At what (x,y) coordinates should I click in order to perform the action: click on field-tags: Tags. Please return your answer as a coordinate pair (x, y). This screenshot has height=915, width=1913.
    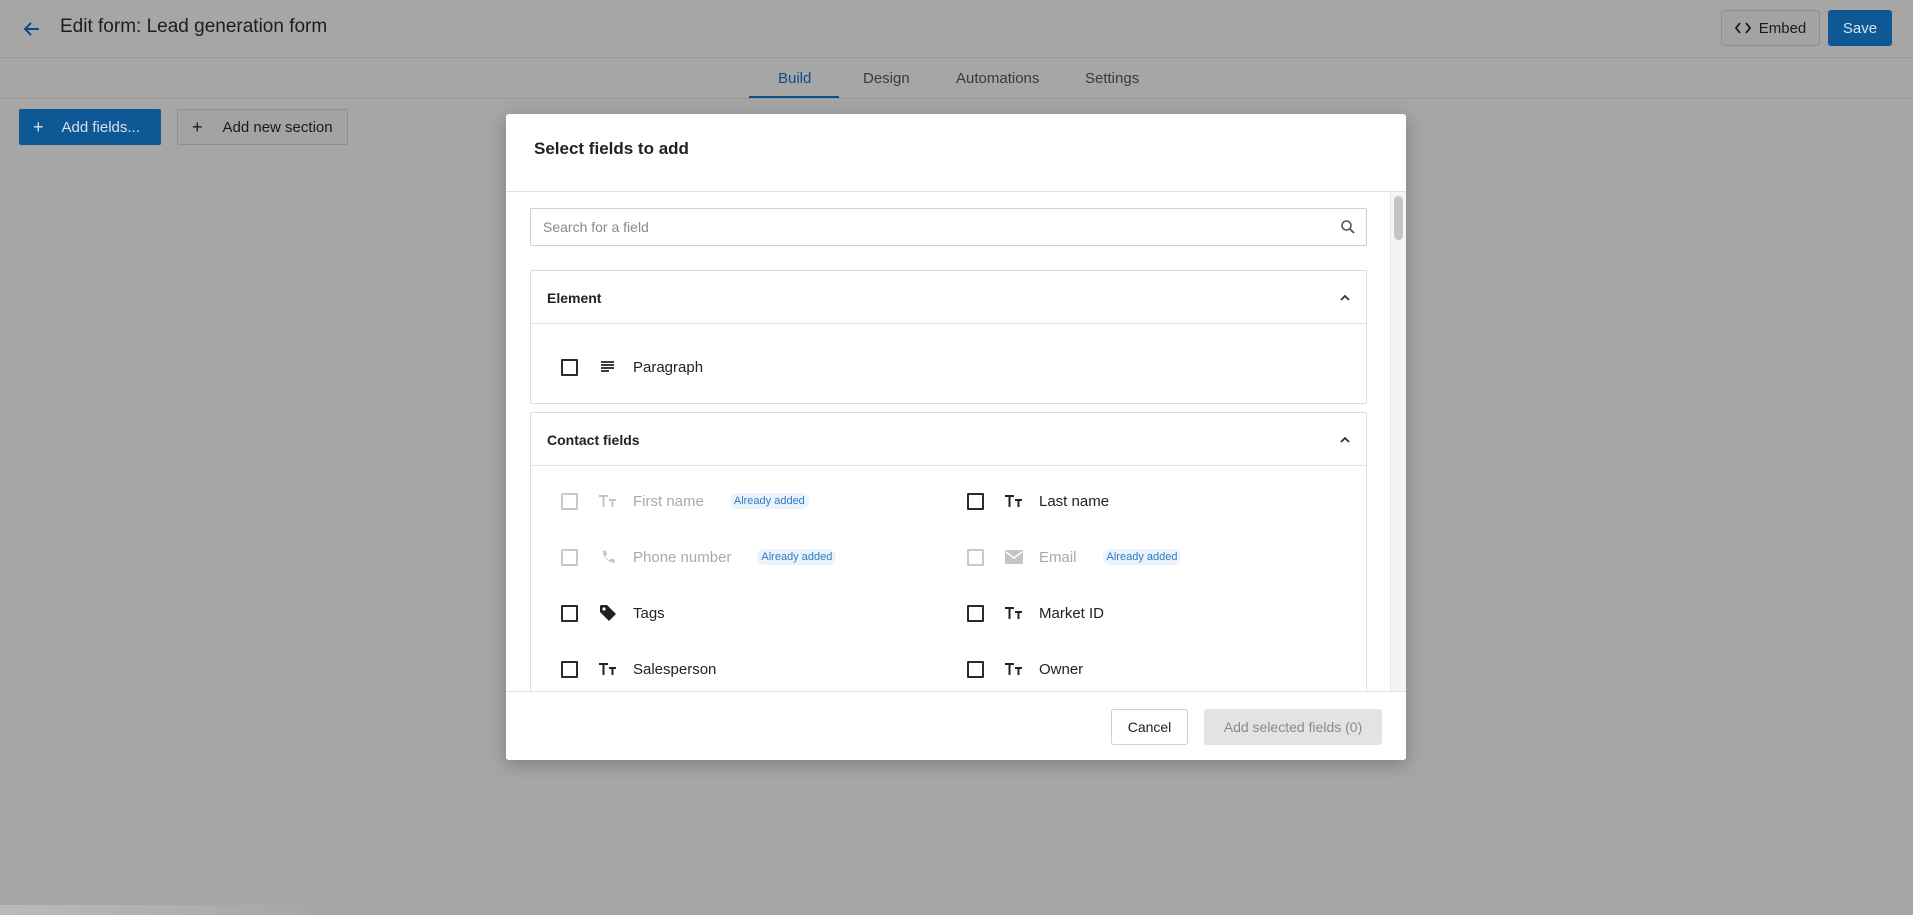
    Looking at the image, I should click on (613, 613).